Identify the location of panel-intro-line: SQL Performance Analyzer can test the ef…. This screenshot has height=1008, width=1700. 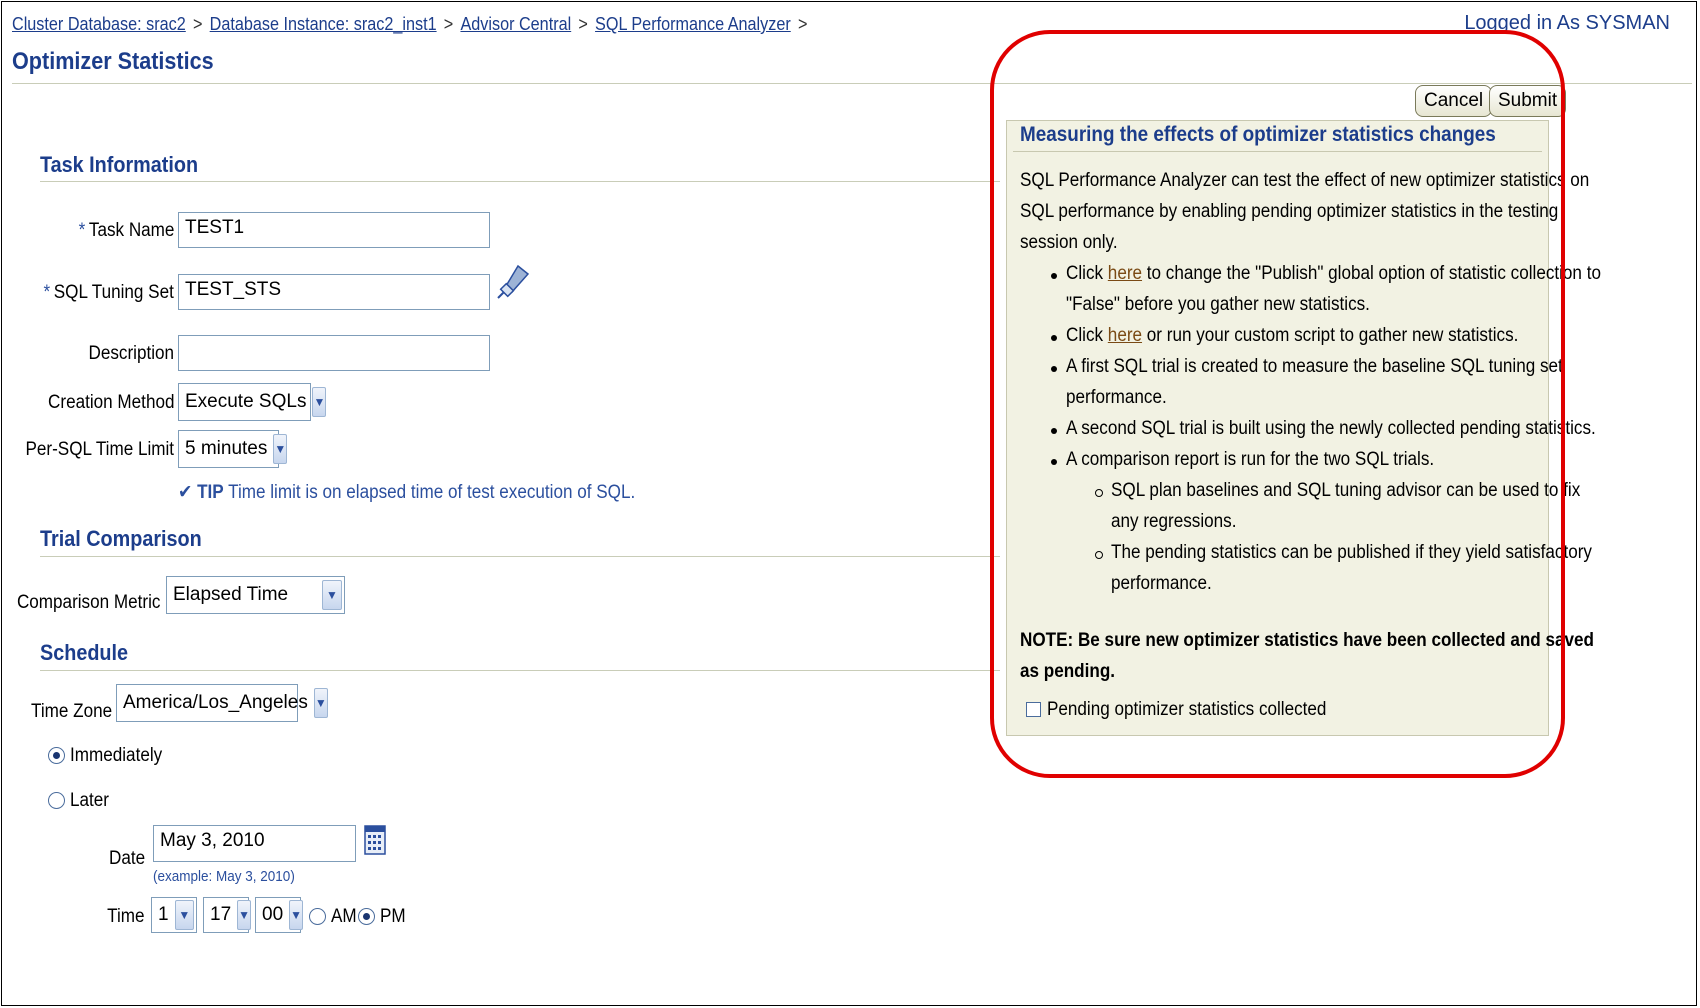
(1305, 180).